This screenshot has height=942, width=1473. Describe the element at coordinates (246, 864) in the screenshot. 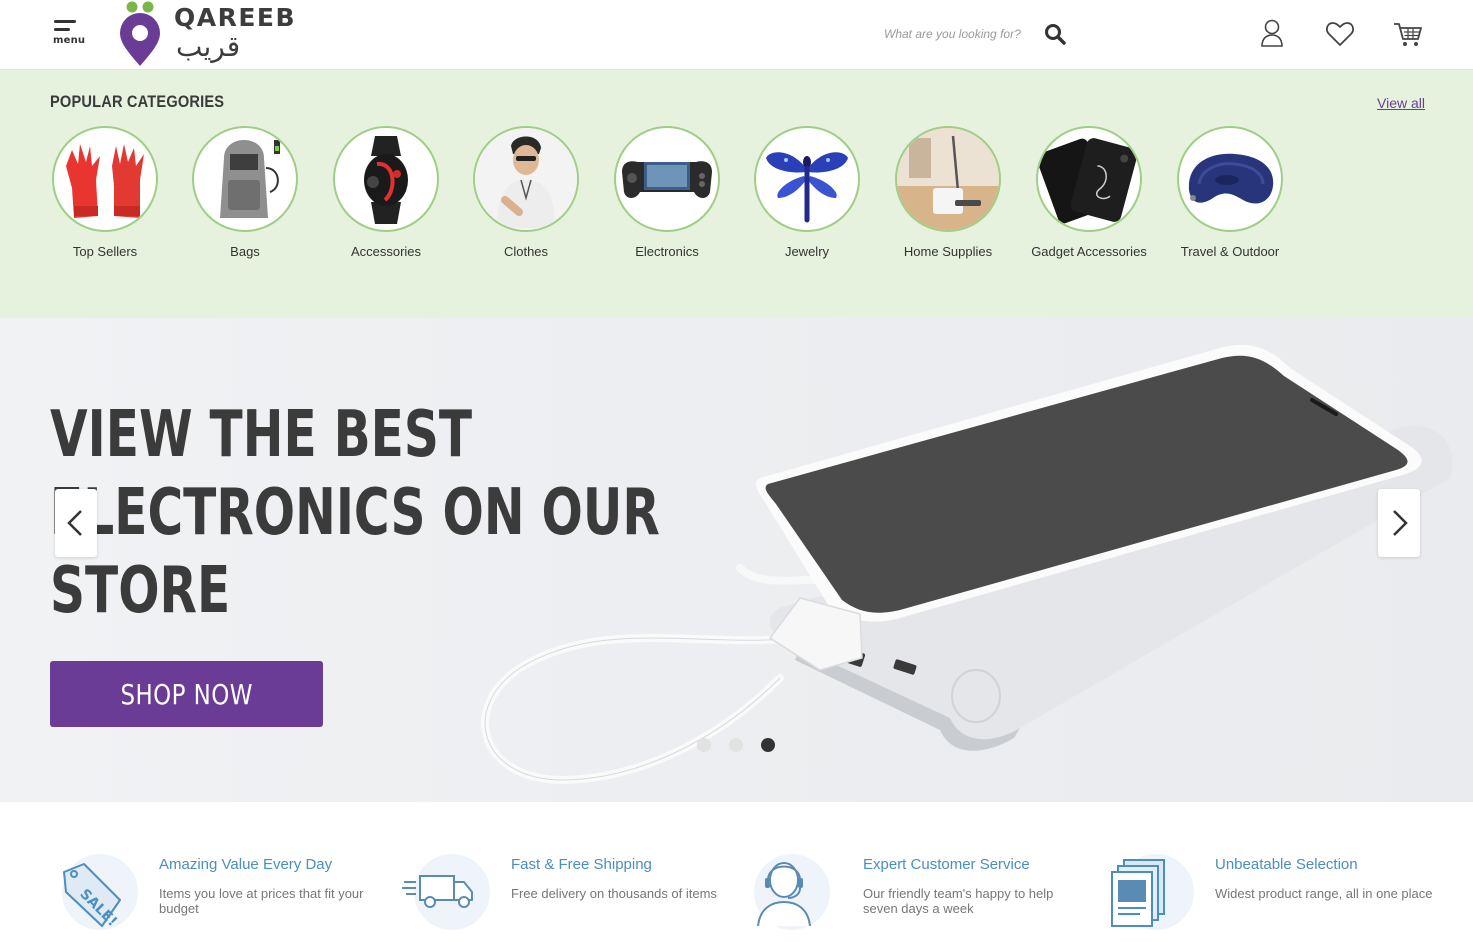

I see `feature-title: Amazing Value Every Day` at that location.